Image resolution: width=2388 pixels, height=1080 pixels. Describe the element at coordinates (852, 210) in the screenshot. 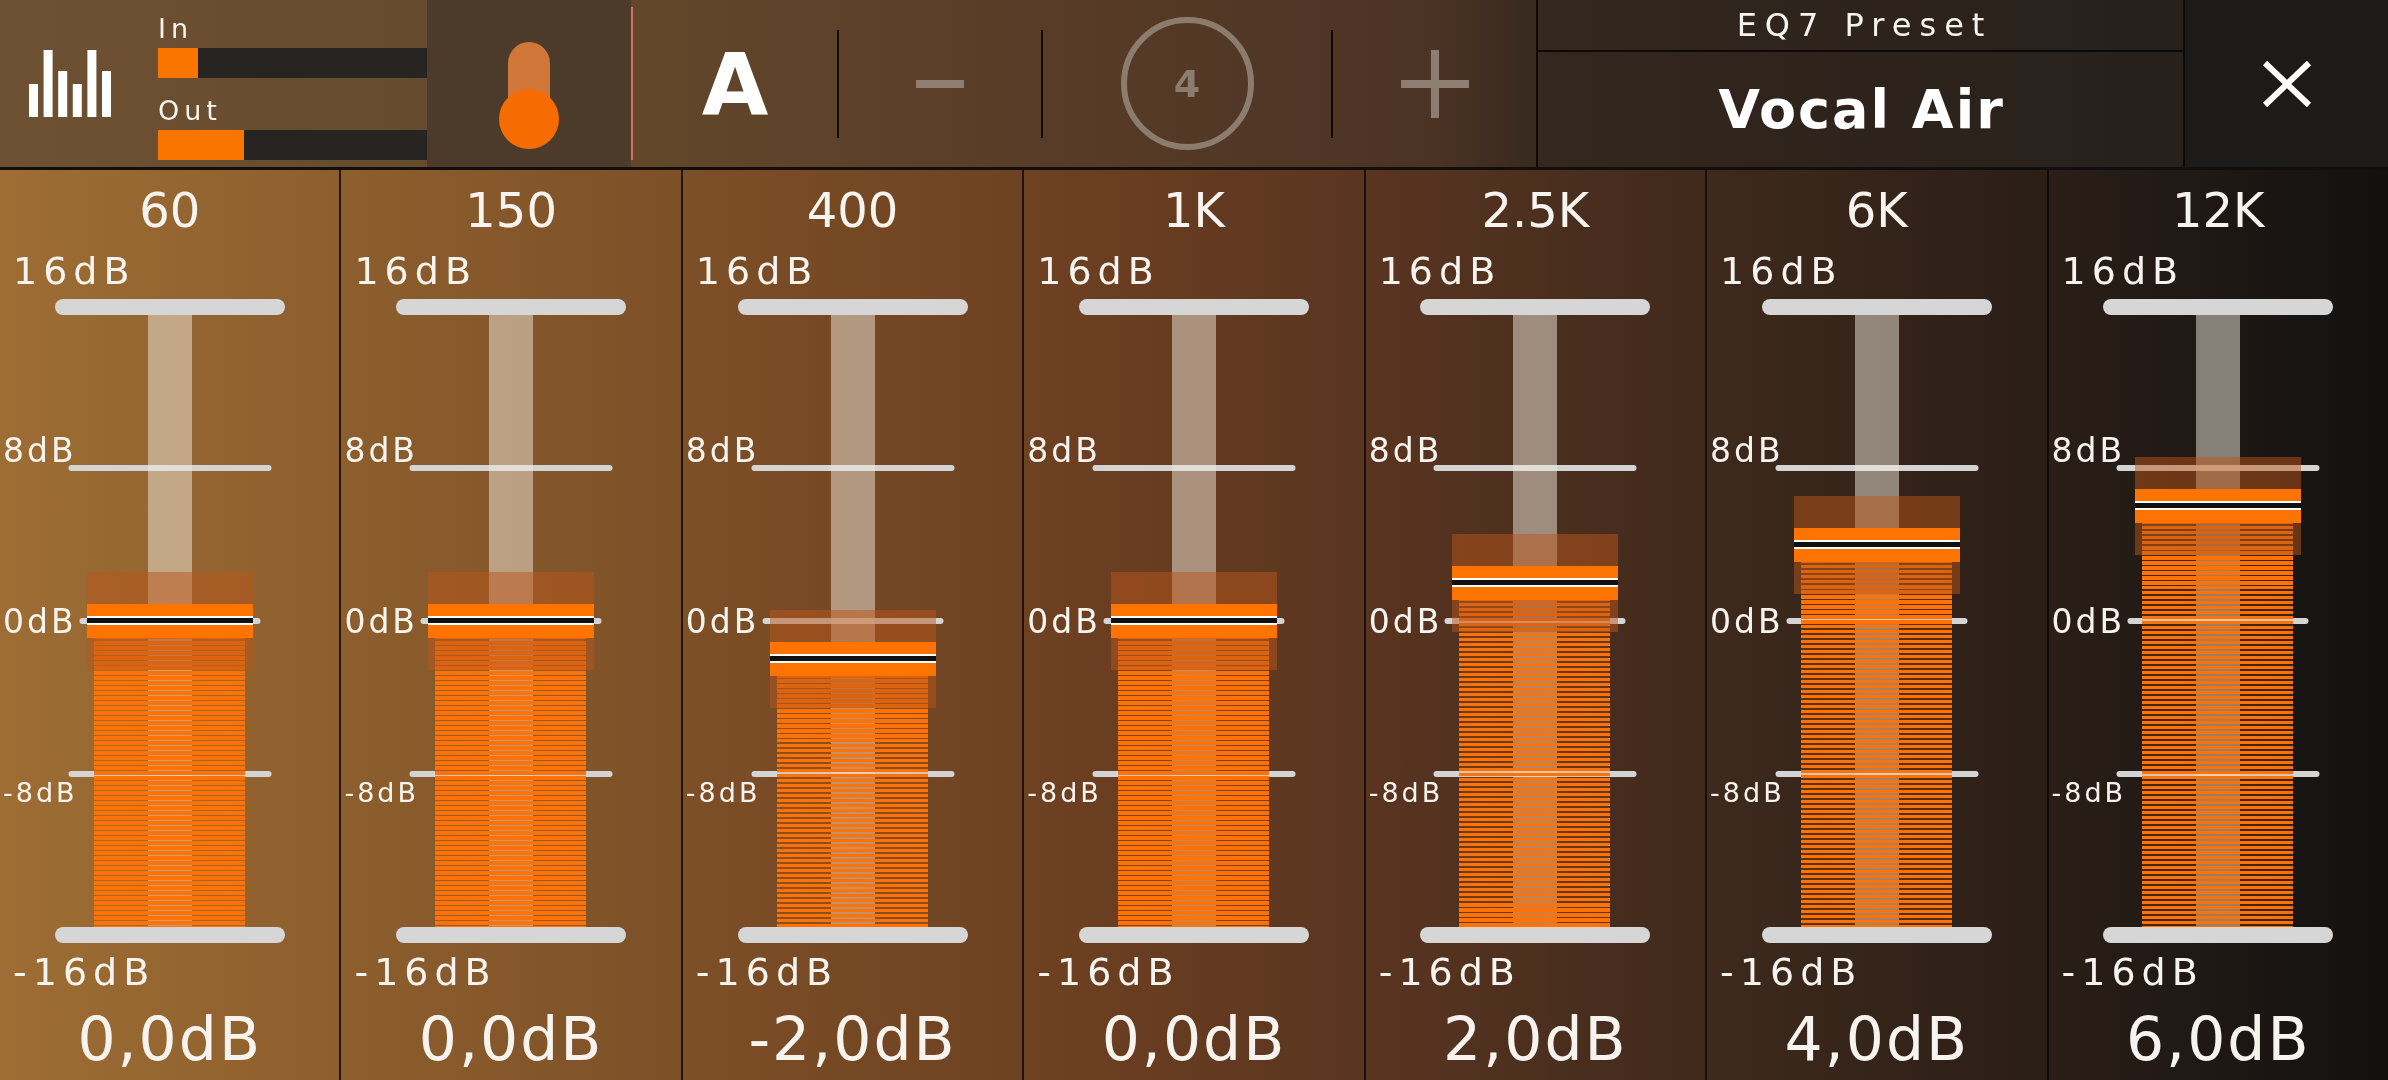

I see `frequency-label: 400` at that location.